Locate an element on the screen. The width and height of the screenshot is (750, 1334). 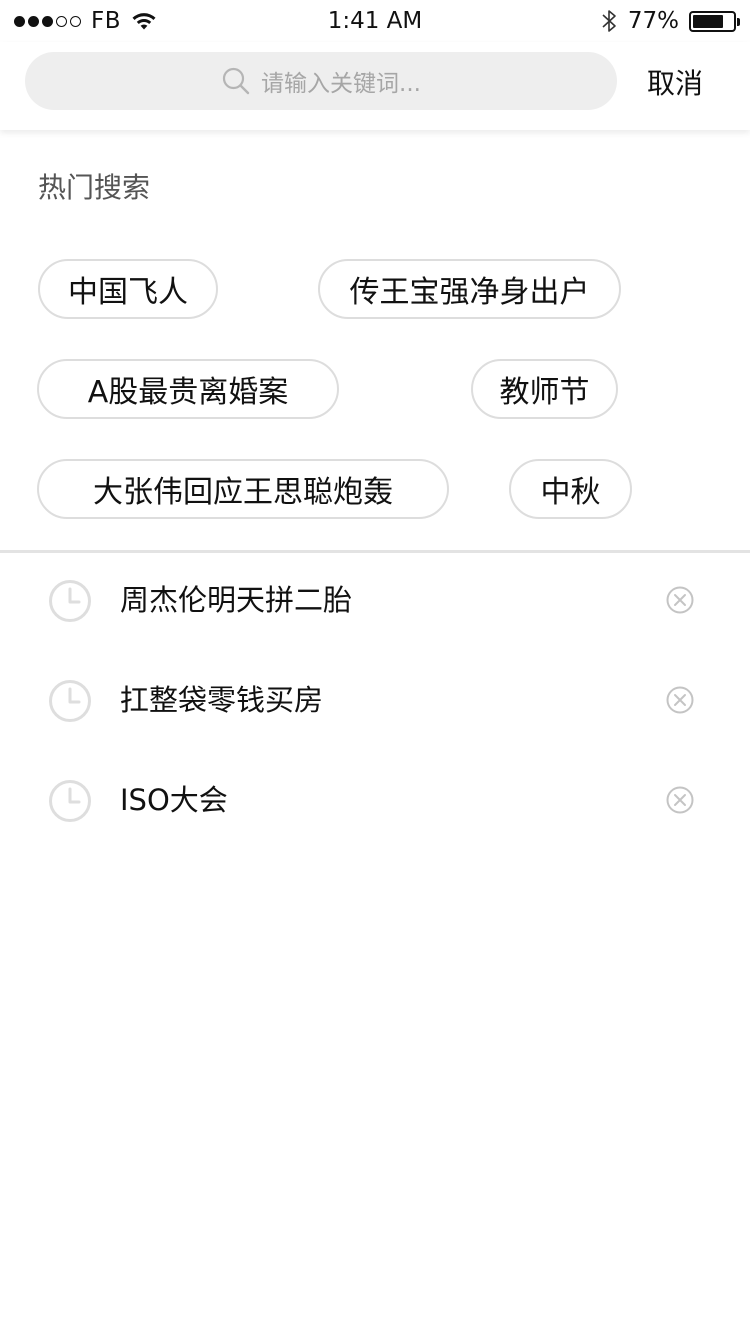
battery-icon is located at coordinates (714, 21).